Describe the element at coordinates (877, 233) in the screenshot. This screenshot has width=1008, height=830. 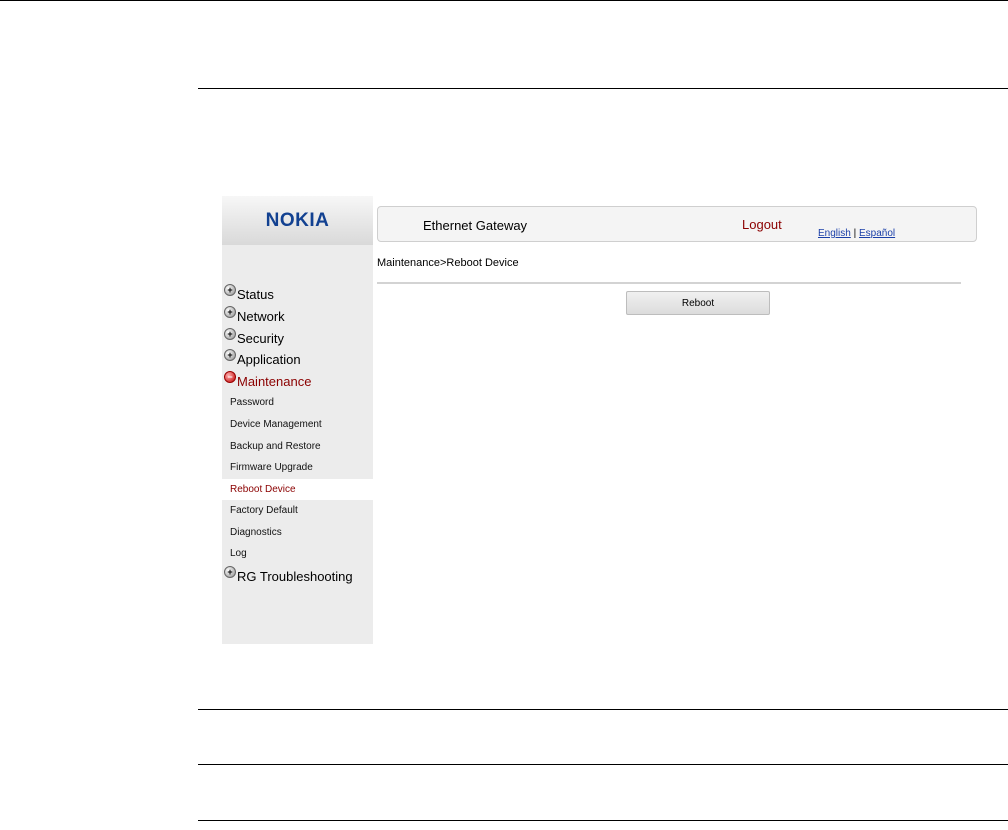
I see `lang-spanish-link: Español` at that location.